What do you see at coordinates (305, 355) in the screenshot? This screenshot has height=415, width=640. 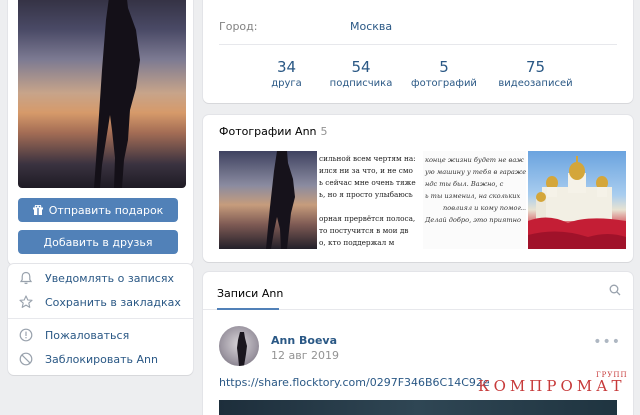 I see `post-date: 12 авг 2019` at bounding box center [305, 355].